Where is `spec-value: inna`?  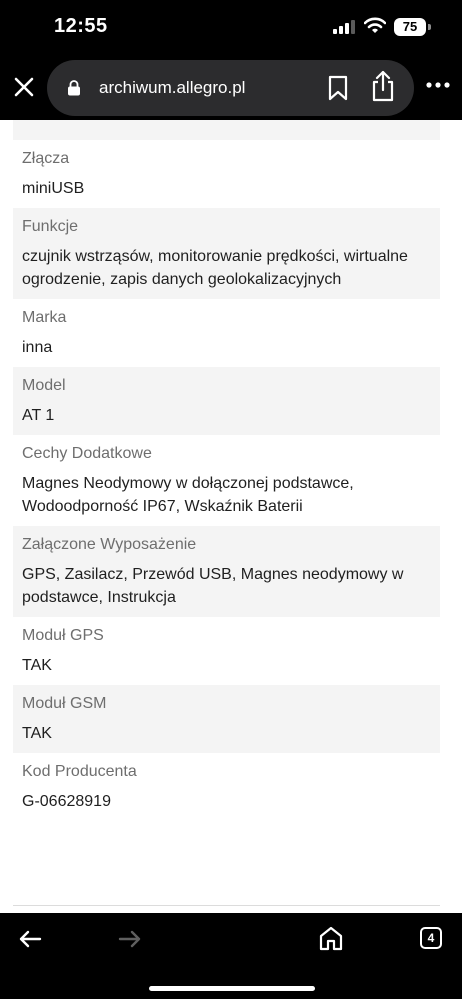
spec-value: inna is located at coordinates (37, 347).